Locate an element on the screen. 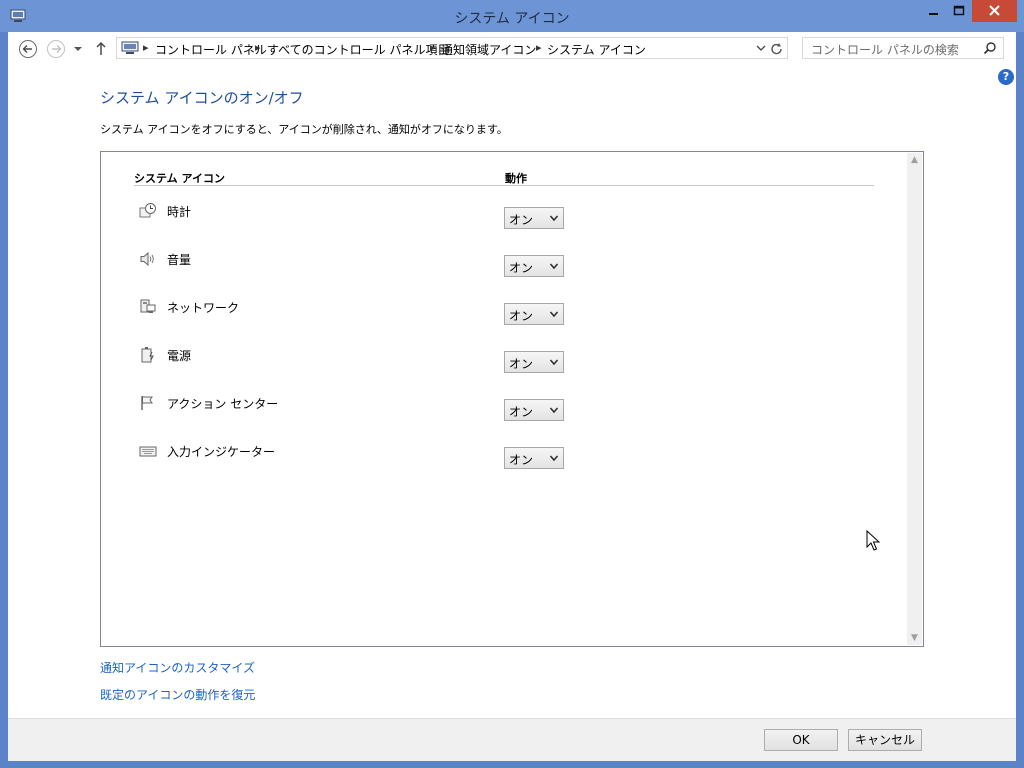 The height and width of the screenshot is (768, 1024). power-behavior-select: オン is located at coordinates (534, 362).